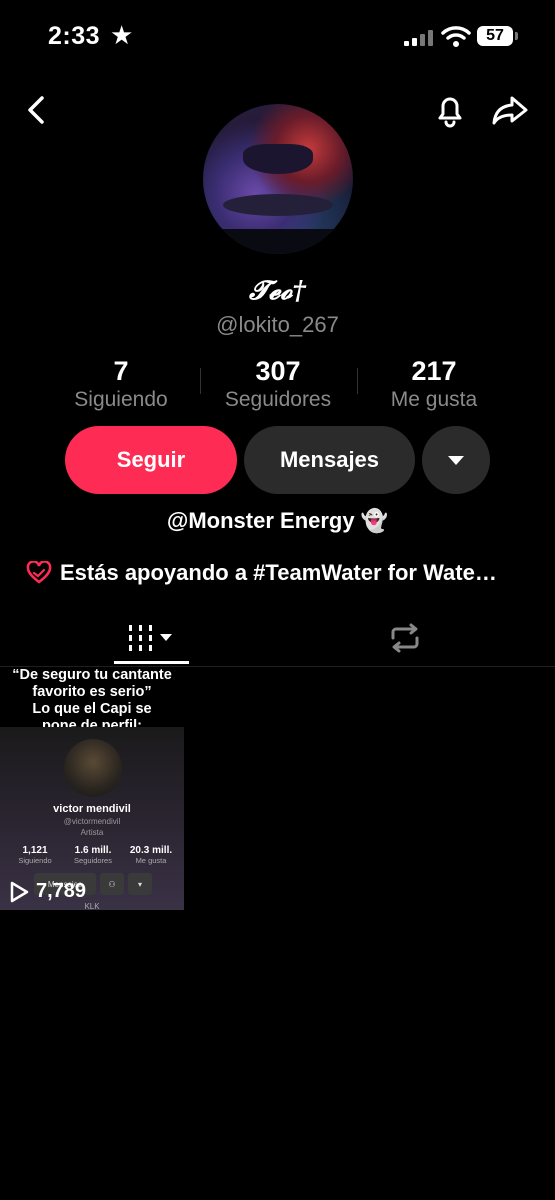  I want to click on more-options-button, so click(456, 460).